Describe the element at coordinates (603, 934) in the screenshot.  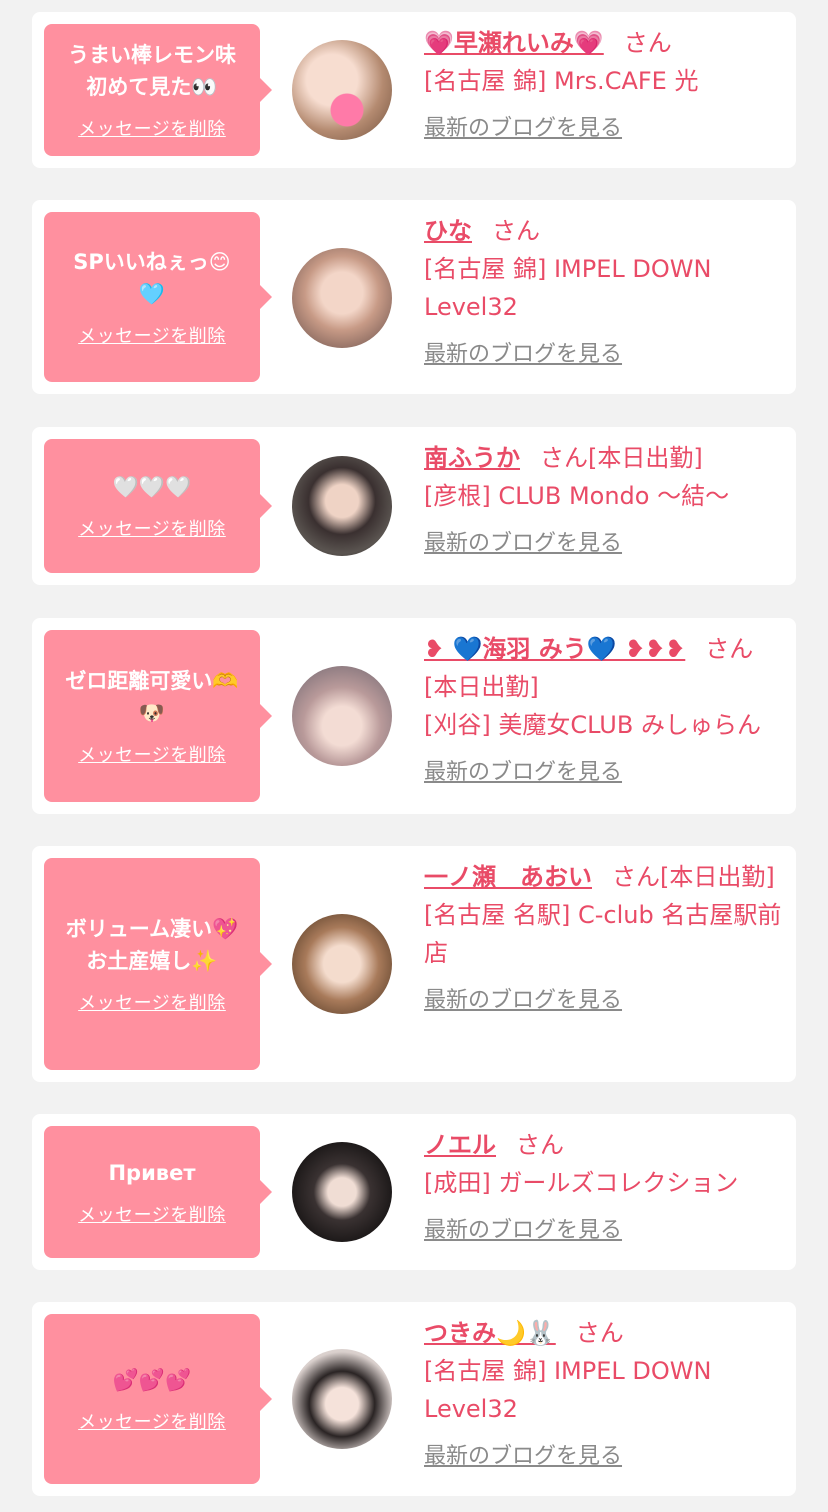
I see `shop-name: [名古屋 名駅] C-club 名古屋駅前店` at that location.